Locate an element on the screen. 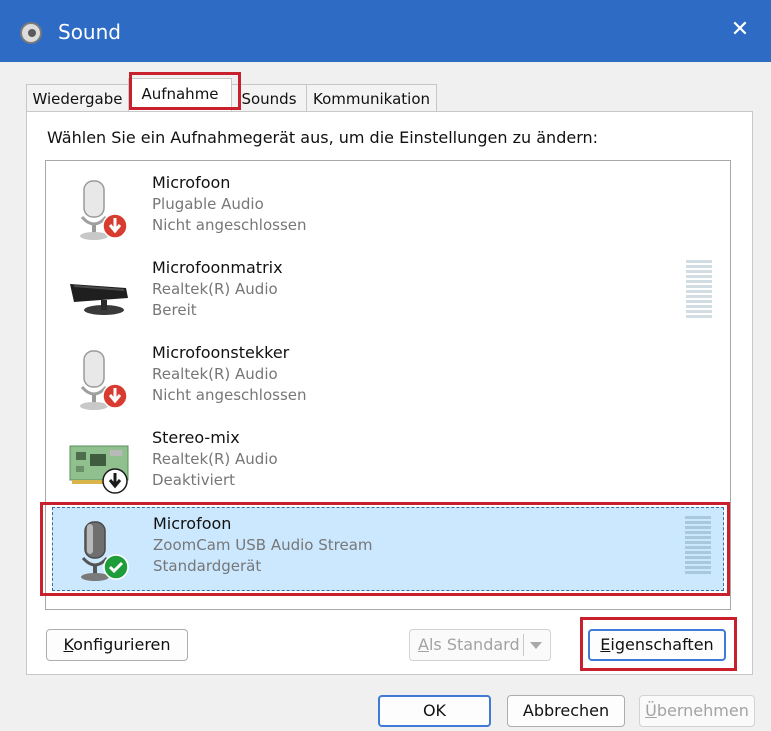  configure-button: Konfigurieren is located at coordinates (117, 645).